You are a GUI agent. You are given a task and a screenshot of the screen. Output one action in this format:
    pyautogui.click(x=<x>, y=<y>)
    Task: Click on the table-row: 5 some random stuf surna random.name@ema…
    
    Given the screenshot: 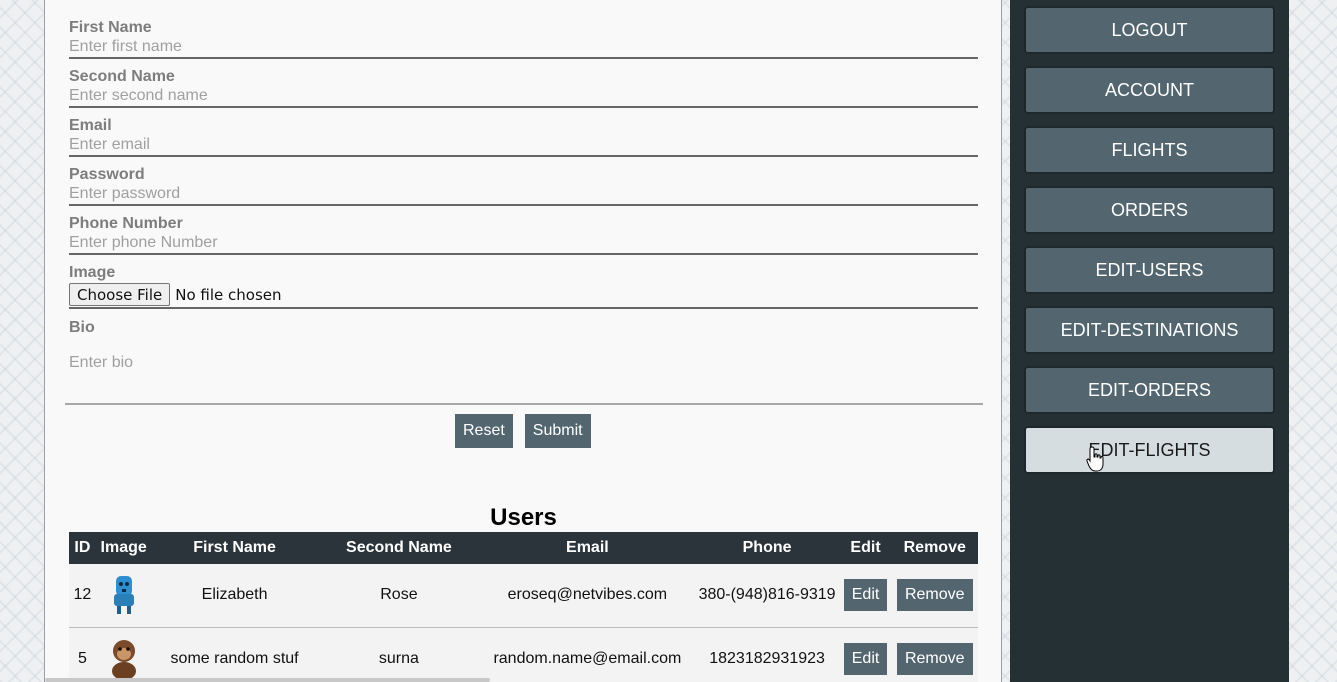 What is the action you would take?
    pyautogui.click(x=523, y=654)
    